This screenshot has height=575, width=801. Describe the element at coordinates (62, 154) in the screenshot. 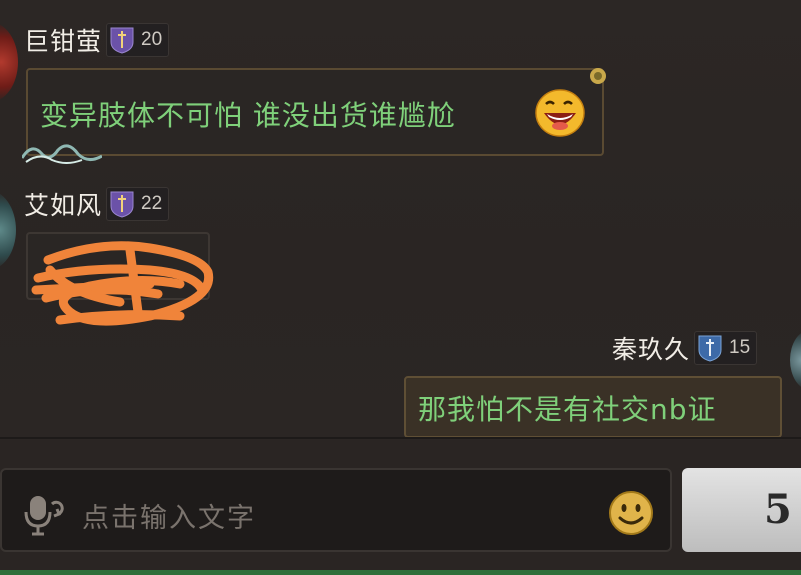

I see `wave-decoration-icon` at that location.